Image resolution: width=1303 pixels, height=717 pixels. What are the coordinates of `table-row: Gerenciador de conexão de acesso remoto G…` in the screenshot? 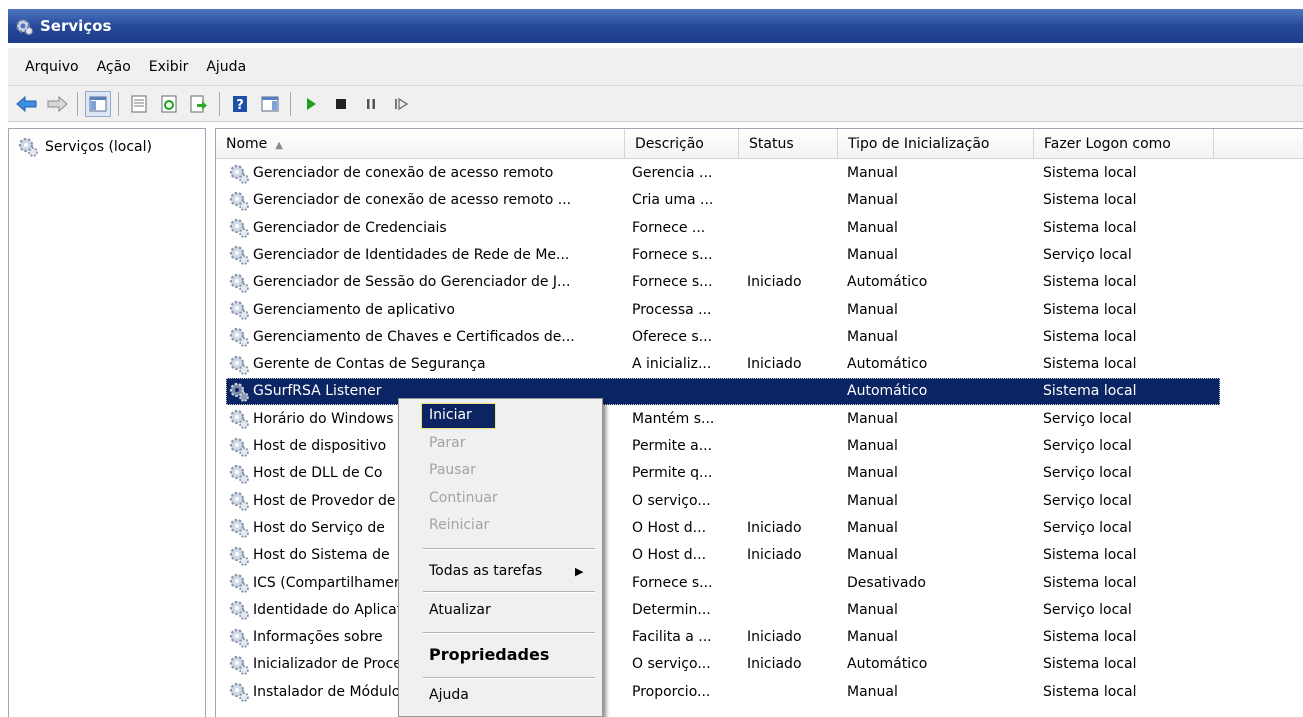 It's located at (759, 173).